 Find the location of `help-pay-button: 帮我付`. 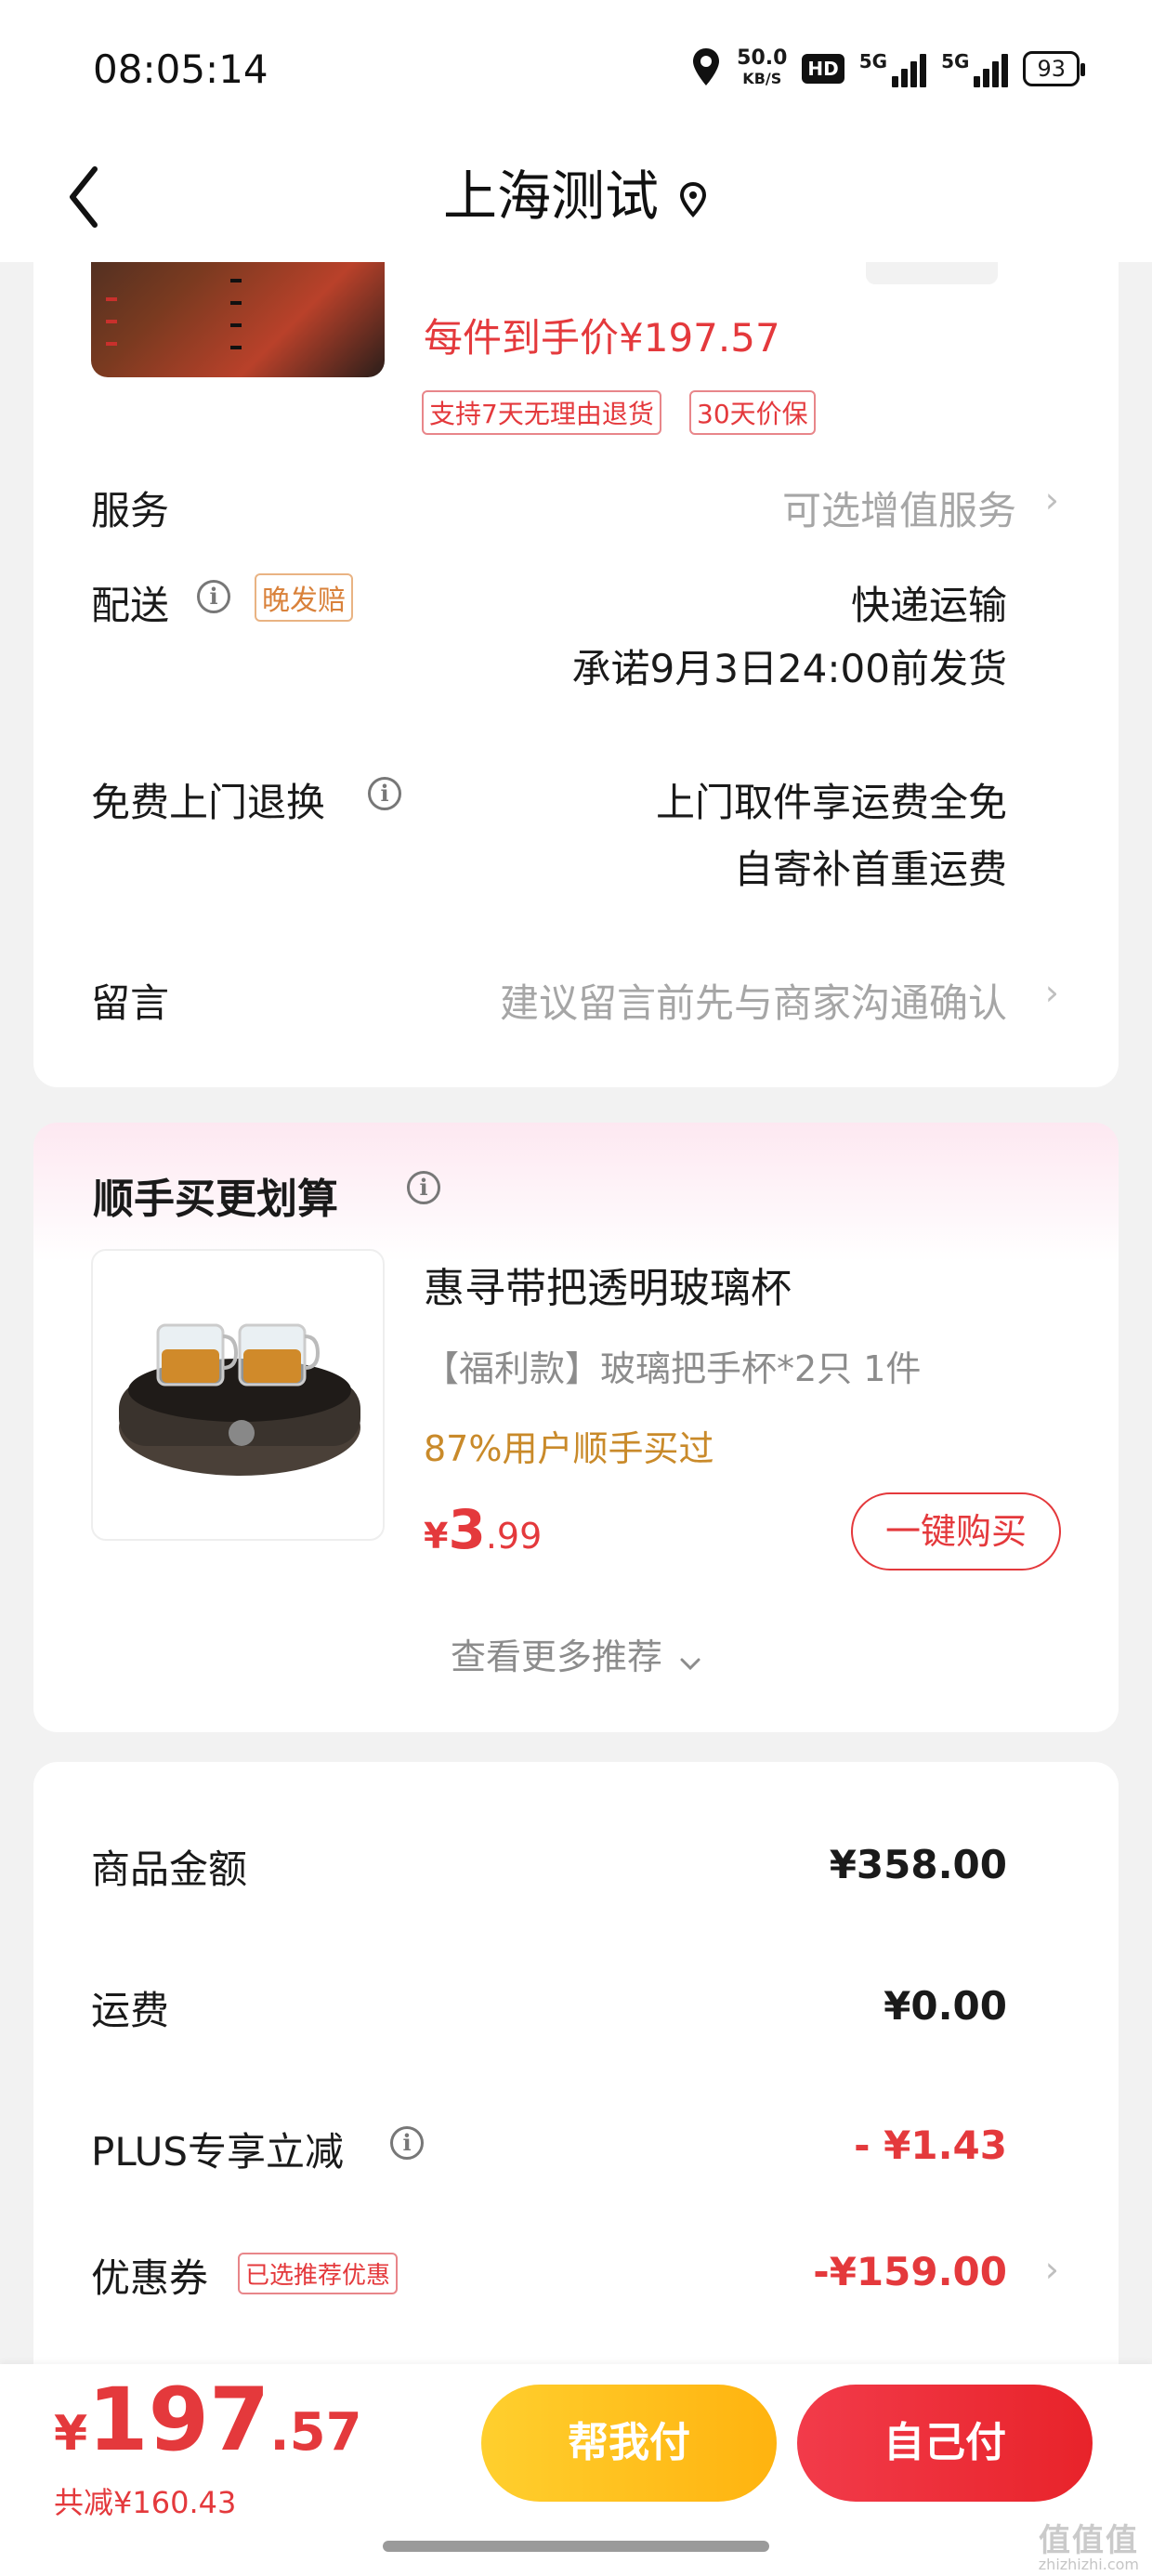

help-pay-button: 帮我付 is located at coordinates (629, 2443).